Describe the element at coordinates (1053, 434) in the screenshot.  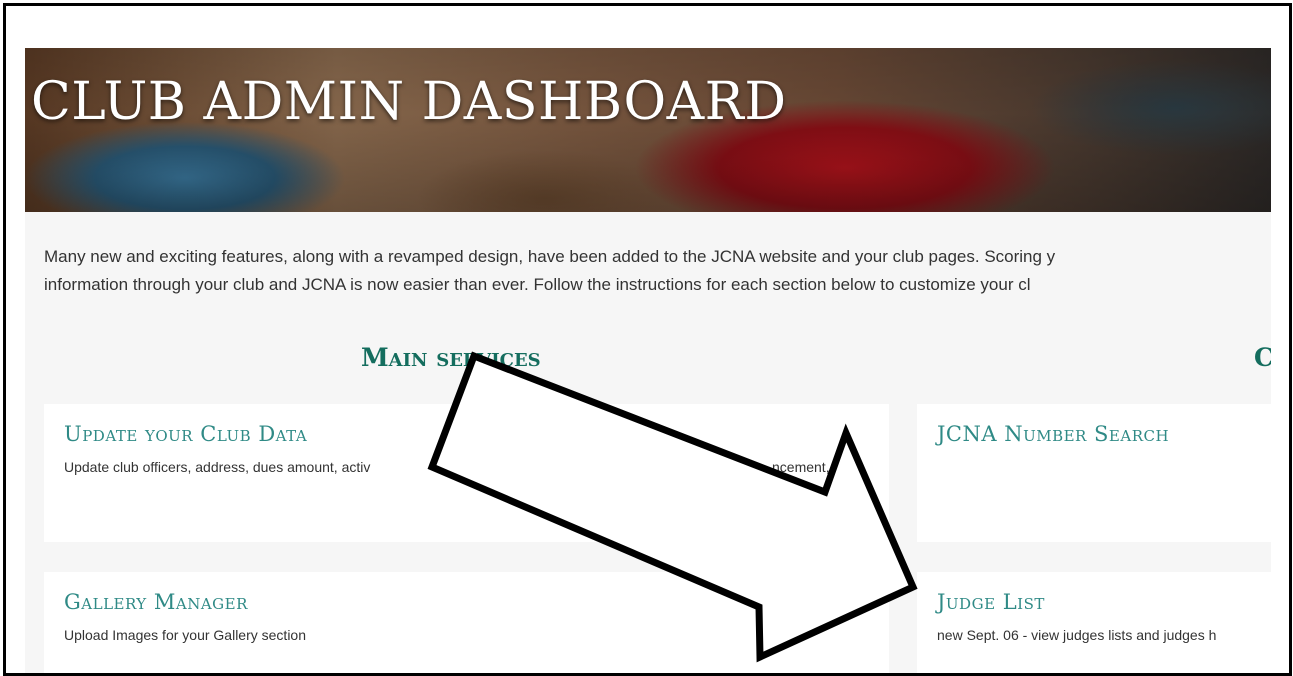
I see `jcna-number-search-link: JCNA Number Search` at that location.